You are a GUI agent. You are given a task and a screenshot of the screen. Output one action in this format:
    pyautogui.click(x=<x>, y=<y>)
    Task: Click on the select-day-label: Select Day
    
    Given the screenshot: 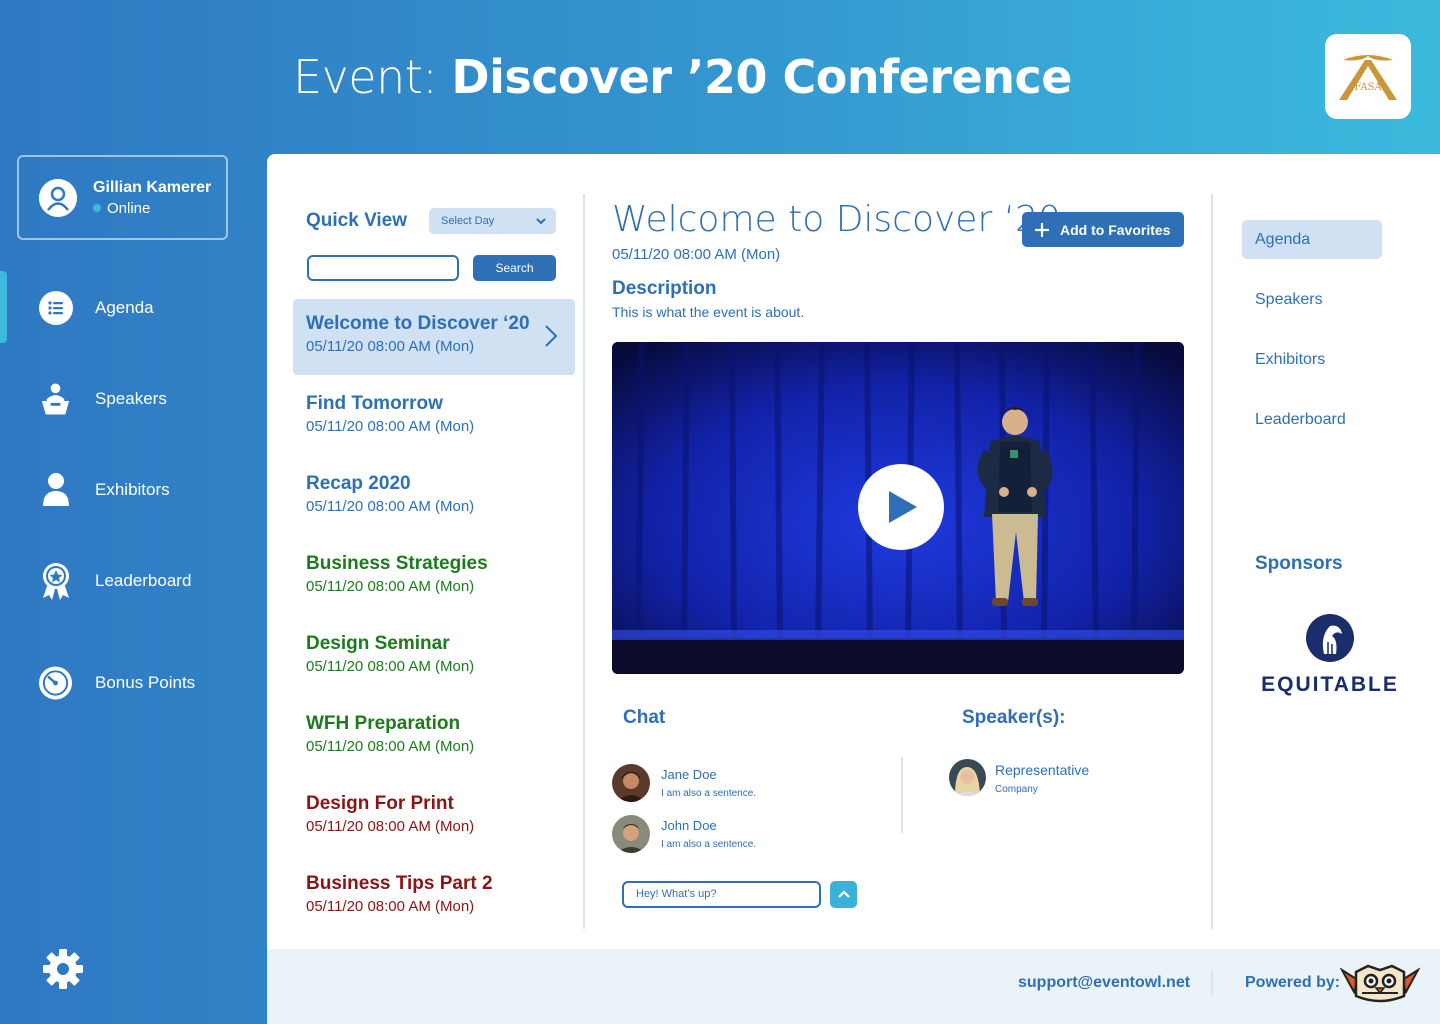 What is the action you would take?
    pyautogui.click(x=468, y=221)
    